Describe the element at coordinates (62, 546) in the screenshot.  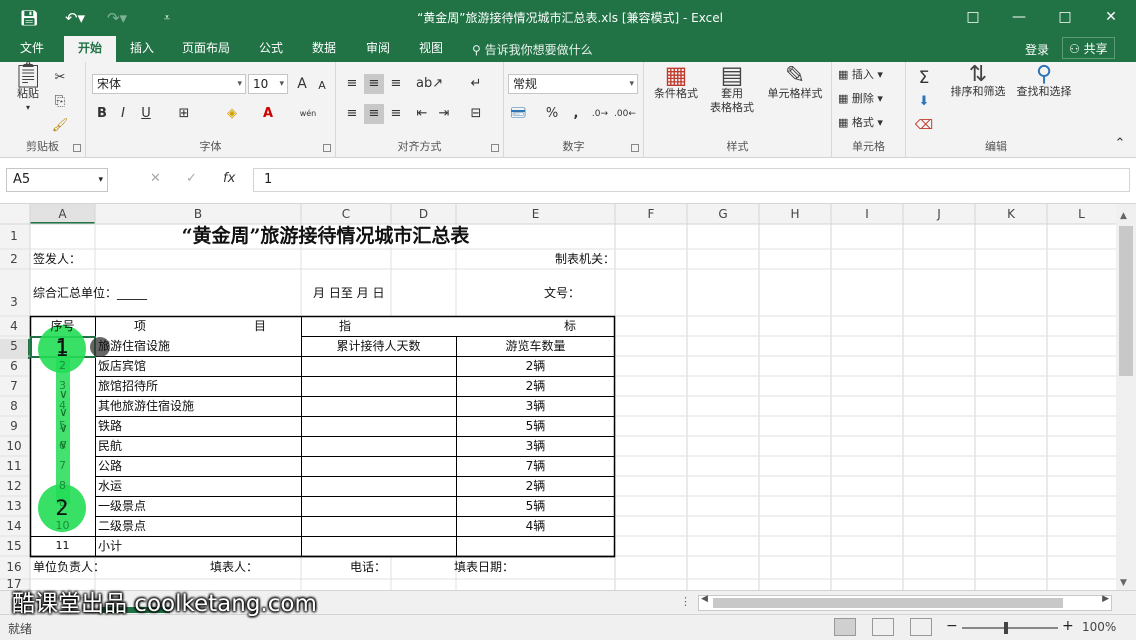
I see `seq-cell: 11` at that location.